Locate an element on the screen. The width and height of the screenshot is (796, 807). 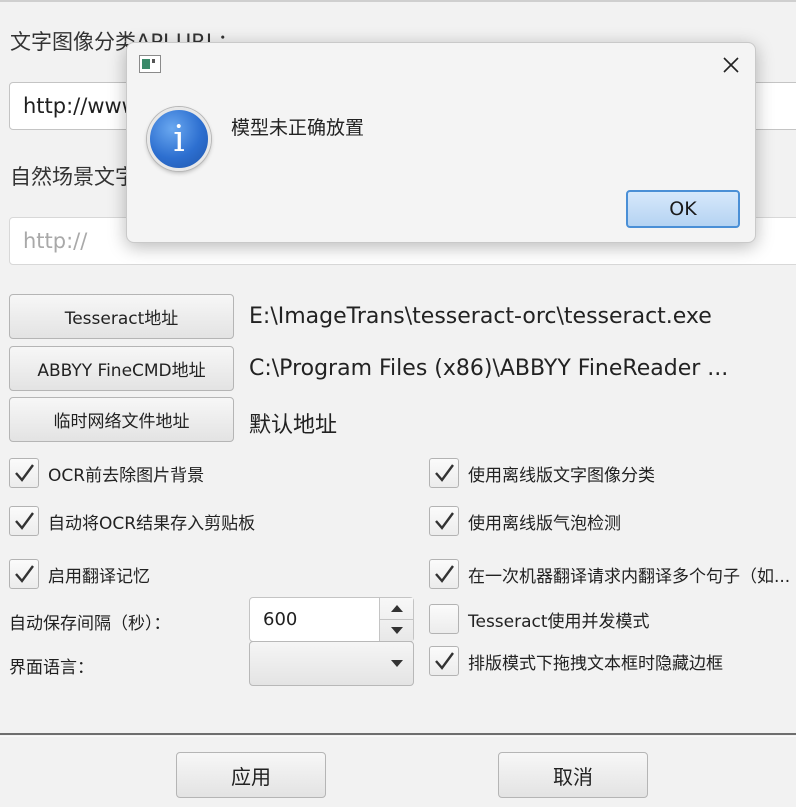
spinner-down-icon is located at coordinates (396, 630).